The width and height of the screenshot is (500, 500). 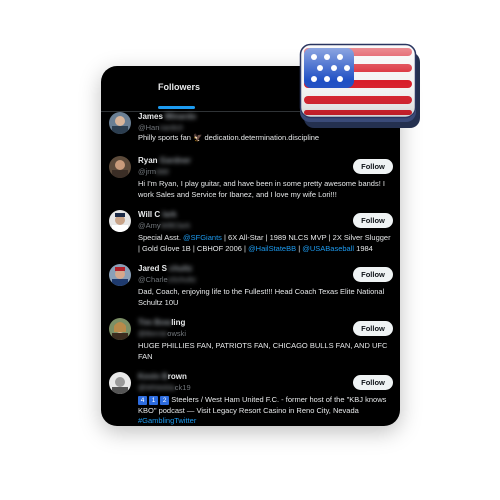 What do you see at coordinates (142, 400) in the screenshot?
I see `keycap-number-icon: 4` at bounding box center [142, 400].